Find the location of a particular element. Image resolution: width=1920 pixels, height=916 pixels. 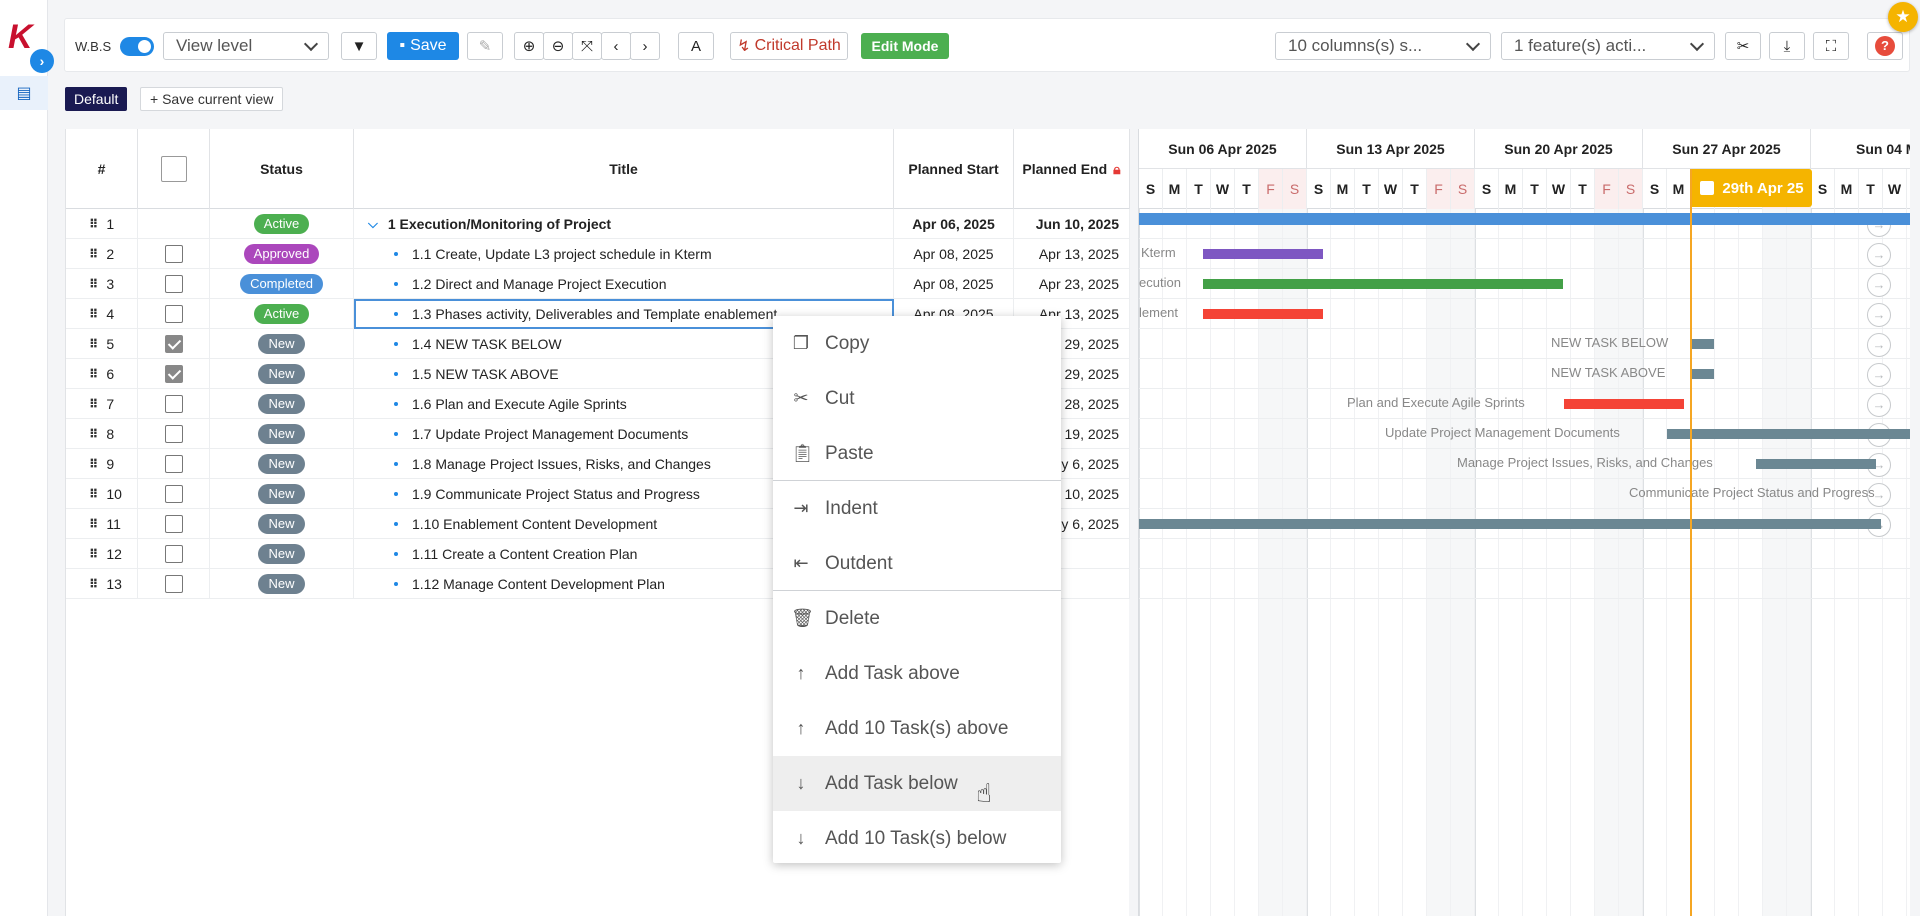

status-cell: Approved is located at coordinates (282, 254).